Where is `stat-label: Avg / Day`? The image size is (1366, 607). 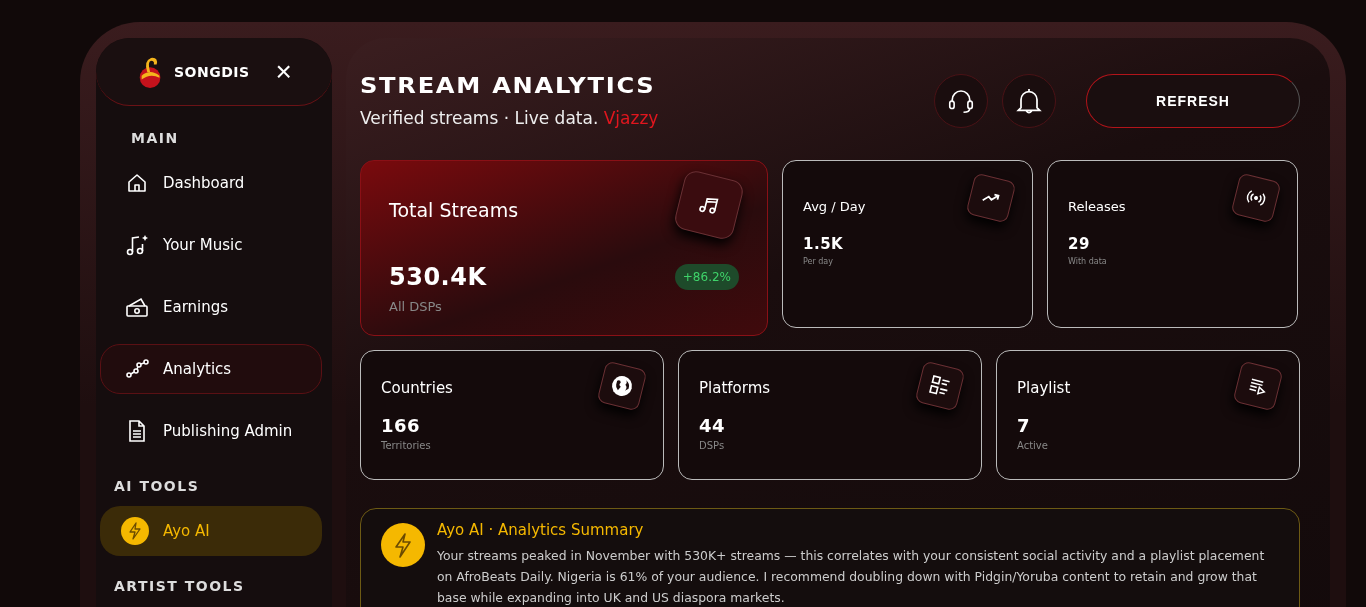 stat-label: Avg / Day is located at coordinates (834, 206).